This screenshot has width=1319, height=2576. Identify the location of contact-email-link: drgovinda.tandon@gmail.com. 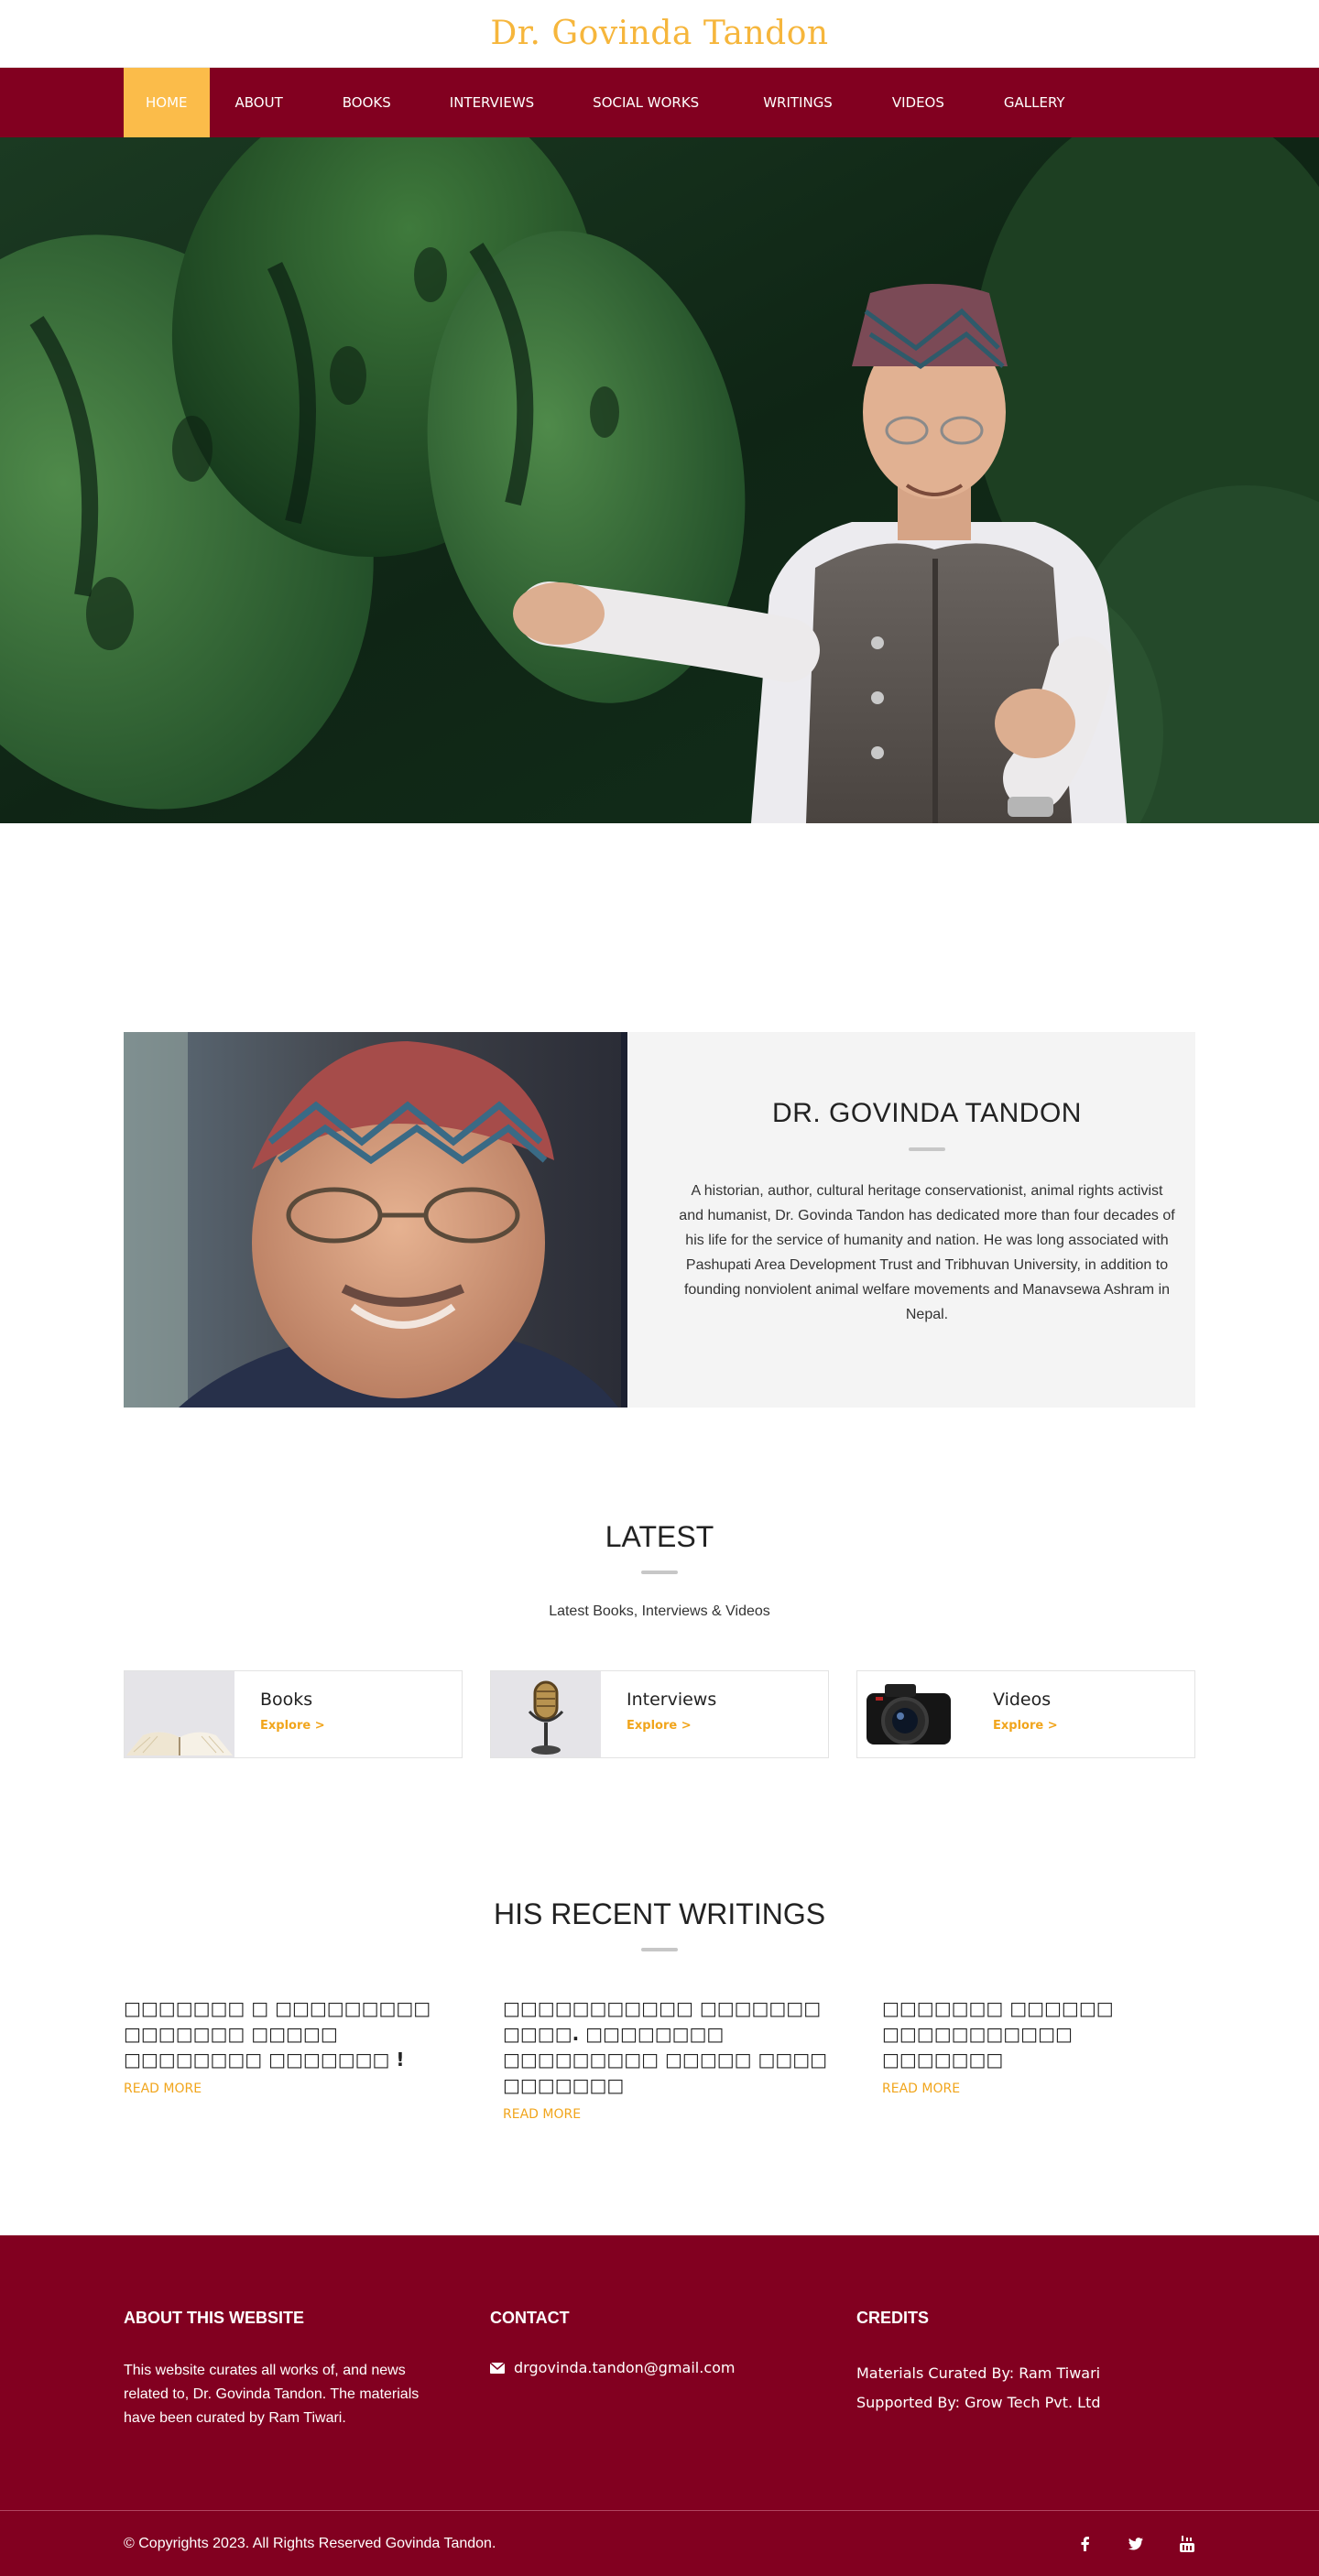
(625, 2367).